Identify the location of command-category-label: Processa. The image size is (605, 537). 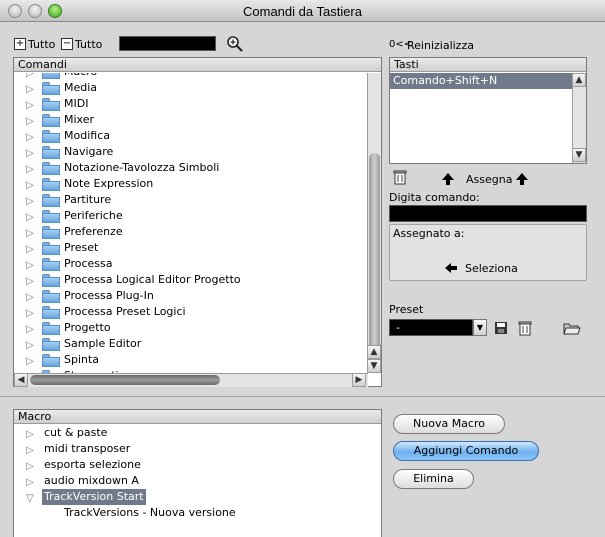
(88, 263).